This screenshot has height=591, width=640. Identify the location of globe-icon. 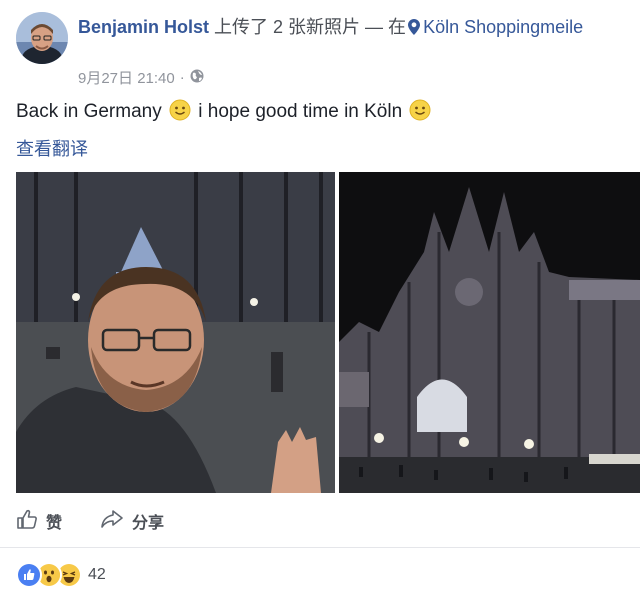
(197, 78).